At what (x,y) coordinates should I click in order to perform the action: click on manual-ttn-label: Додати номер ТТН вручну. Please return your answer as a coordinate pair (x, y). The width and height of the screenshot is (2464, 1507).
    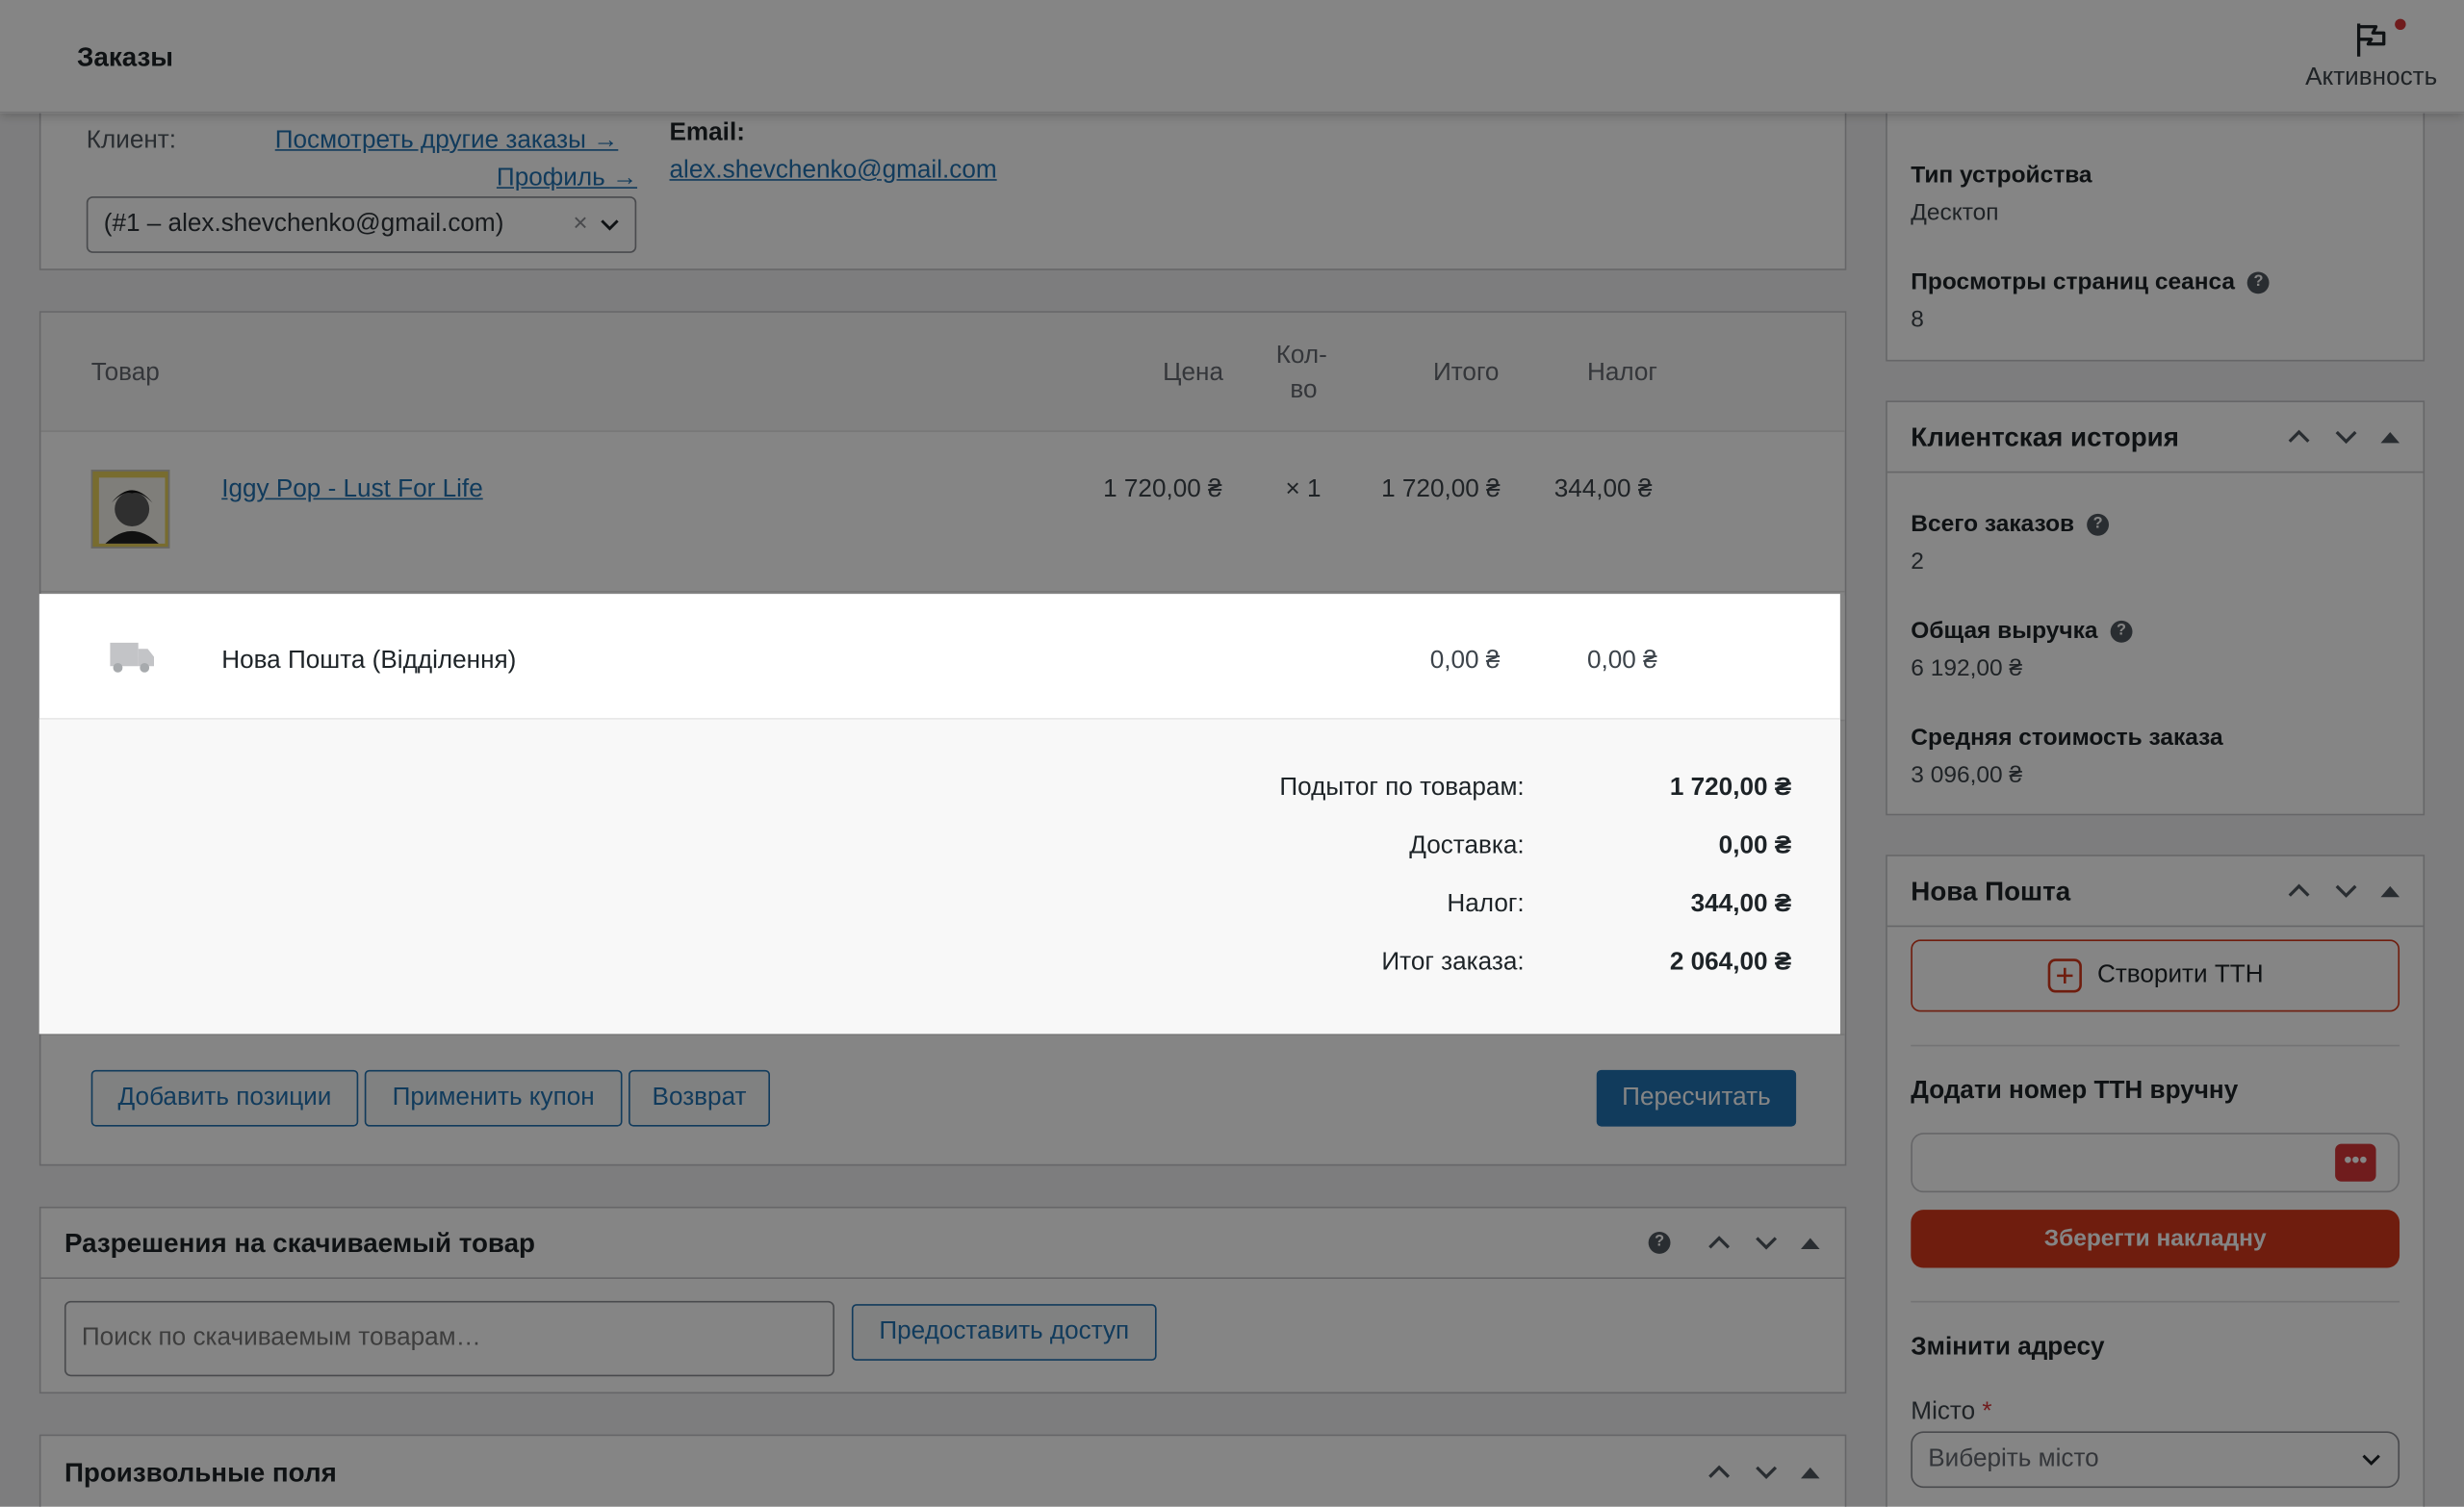
    Looking at the image, I should click on (2075, 1091).